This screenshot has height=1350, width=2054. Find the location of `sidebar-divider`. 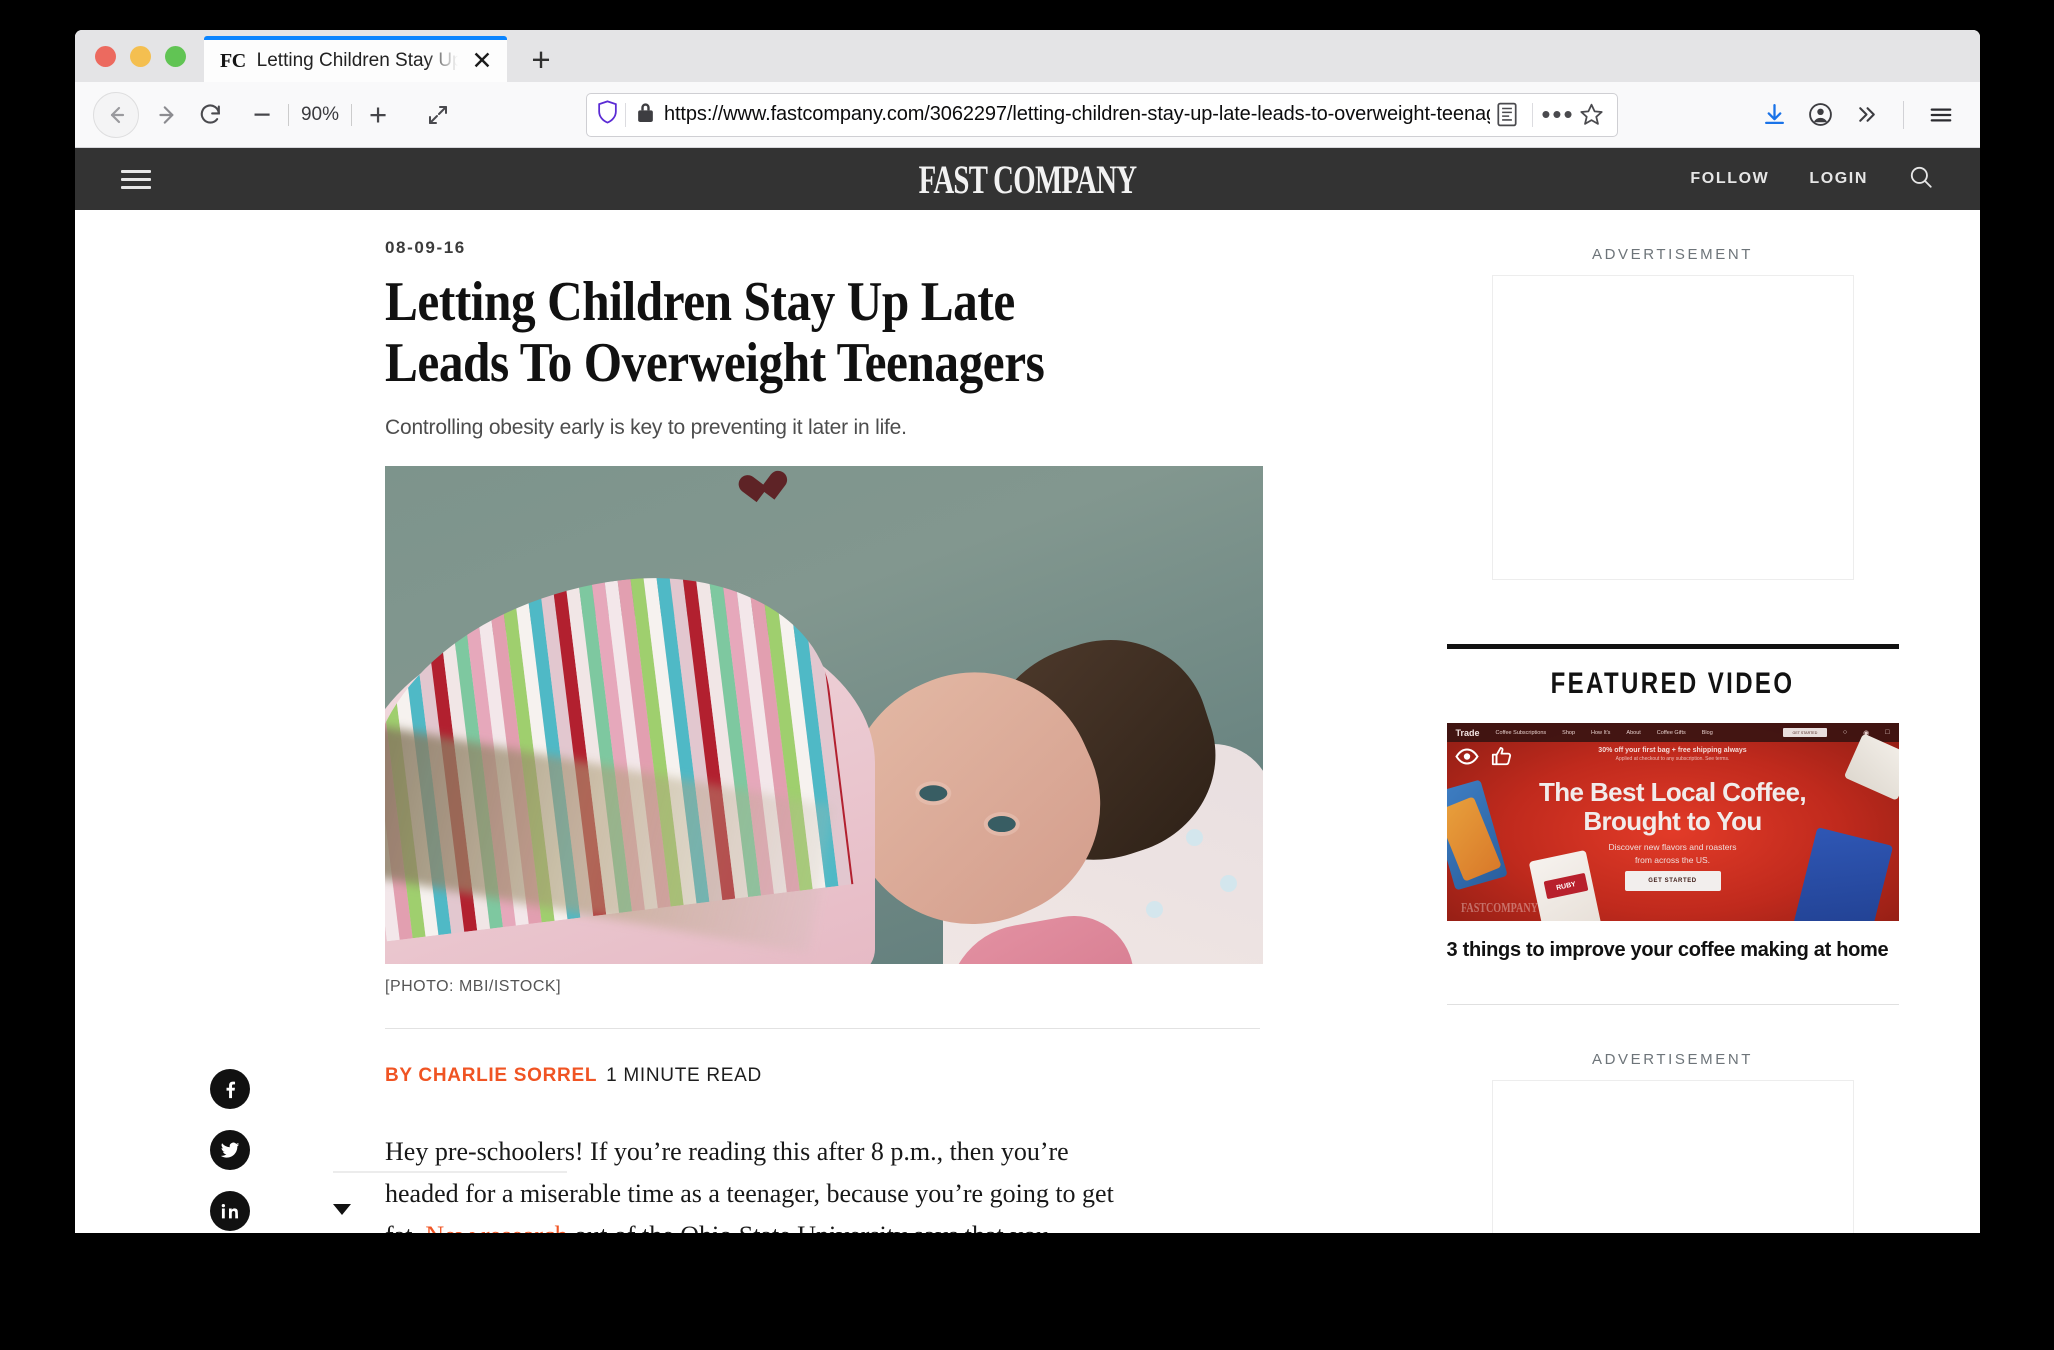

sidebar-divider is located at coordinates (1672, 1004).